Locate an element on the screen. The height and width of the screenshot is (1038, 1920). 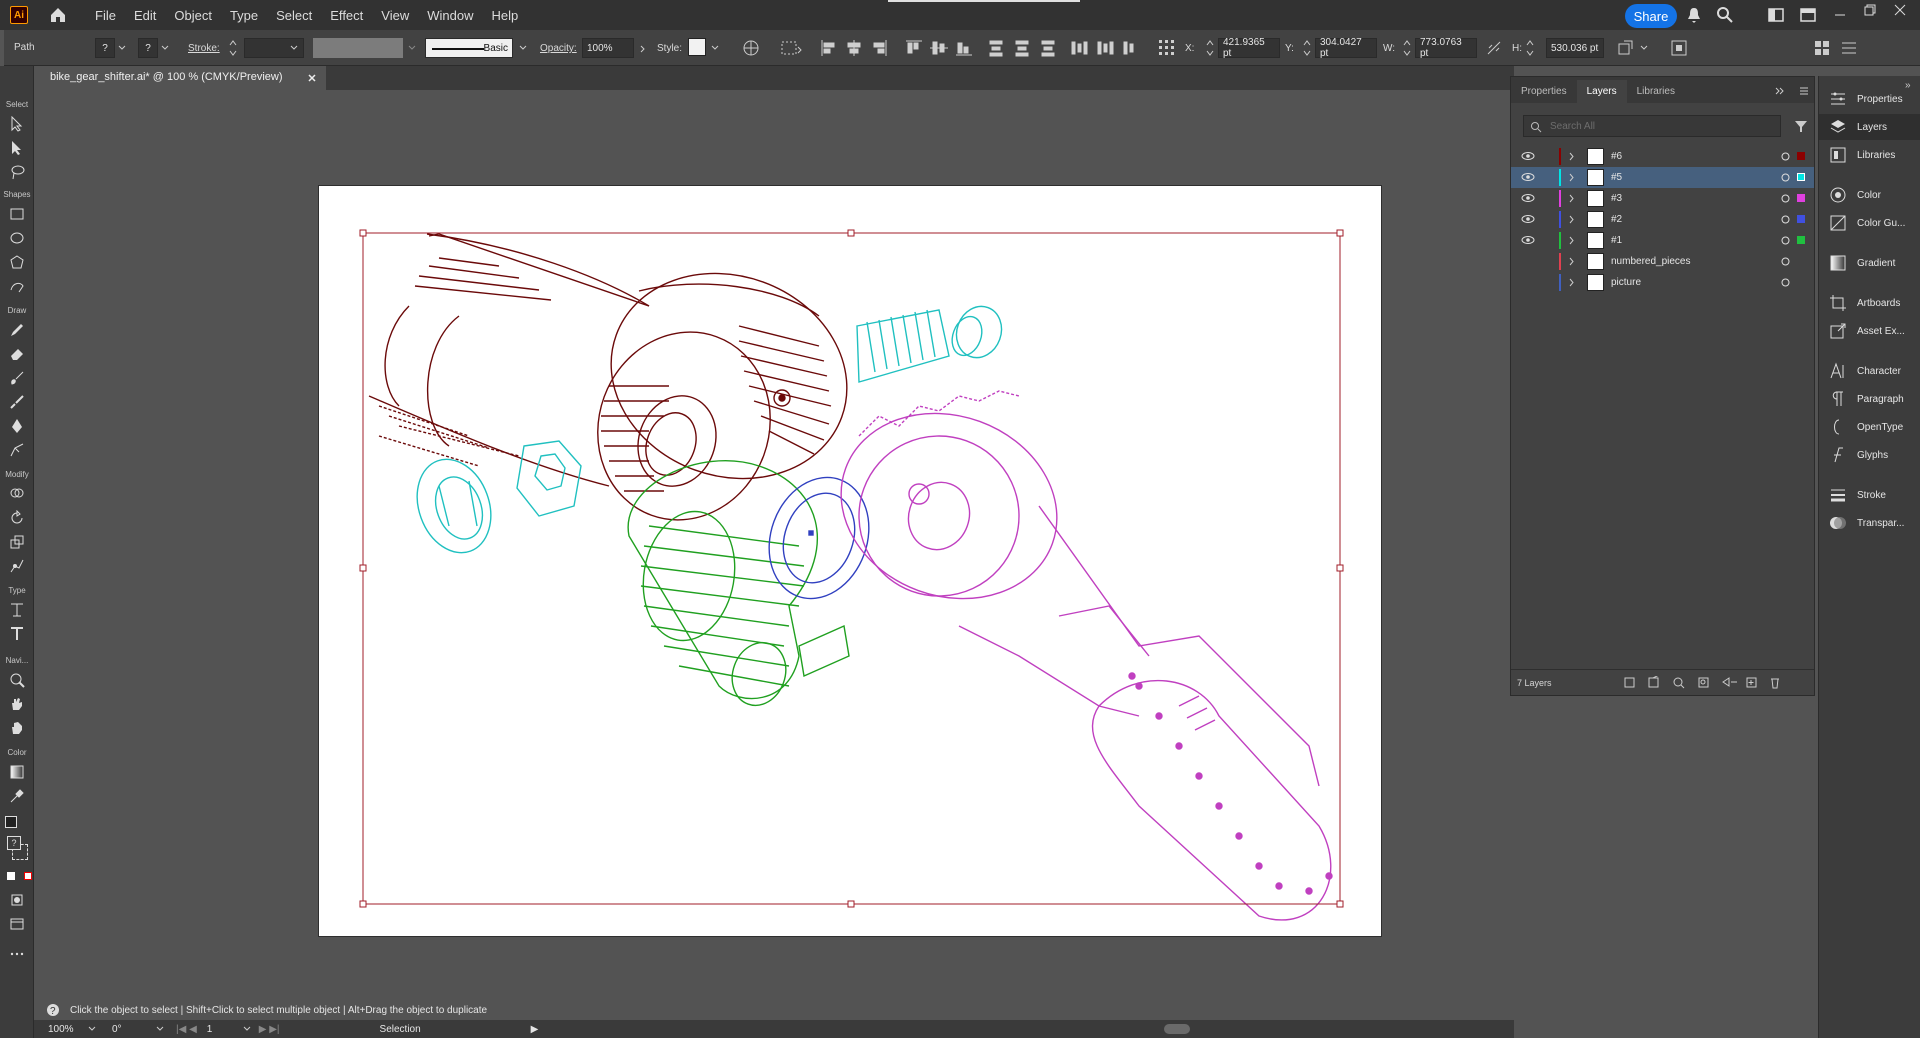
menu-file: File is located at coordinates (105, 15).